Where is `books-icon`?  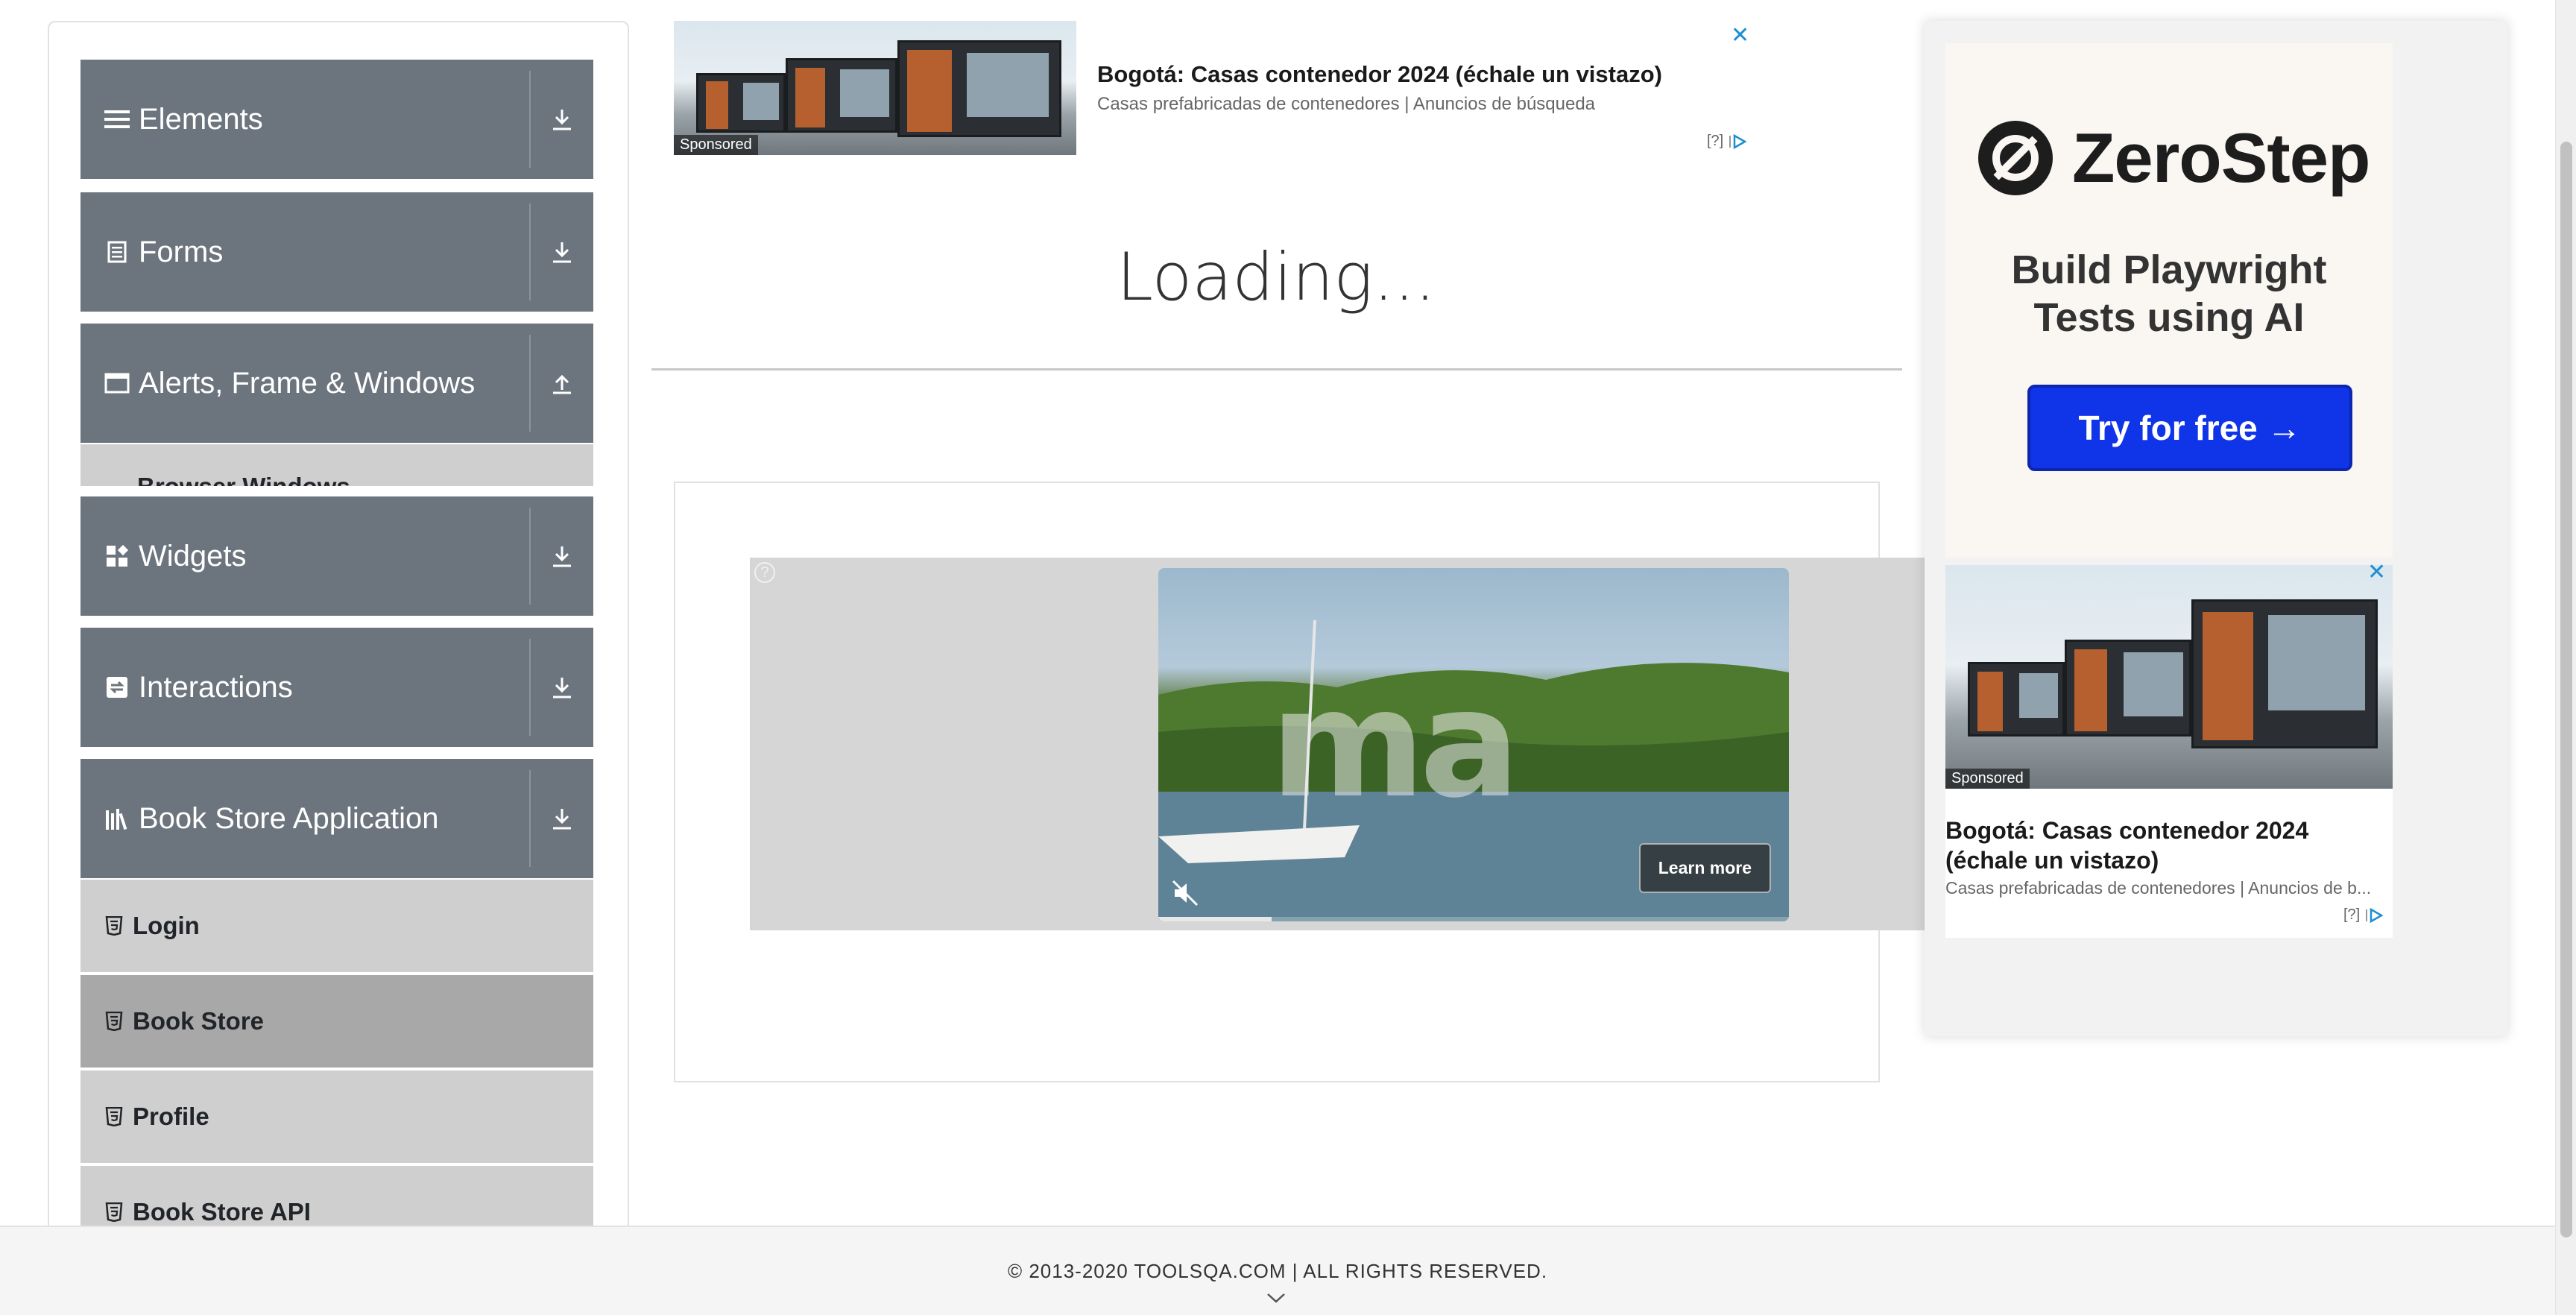 books-icon is located at coordinates (117, 819).